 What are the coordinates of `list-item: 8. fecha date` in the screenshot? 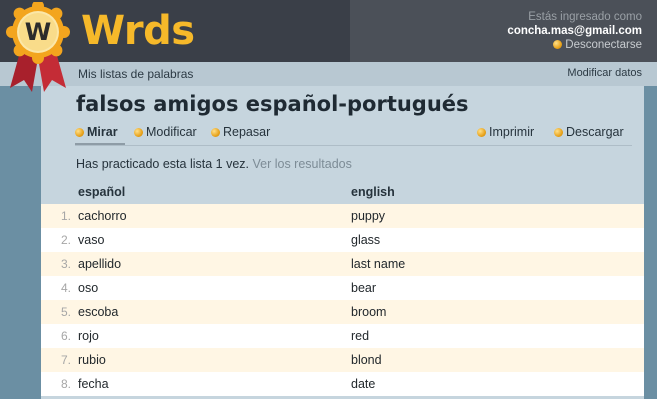 It's located at (342, 384).